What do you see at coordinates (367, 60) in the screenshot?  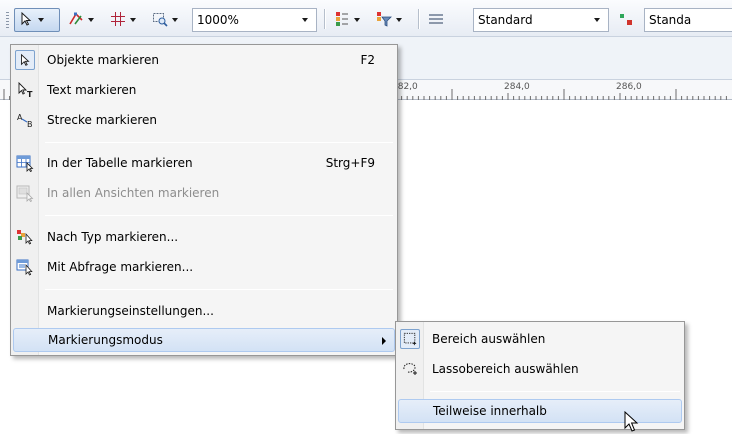 I see `menu-item-shortcut: F2` at bounding box center [367, 60].